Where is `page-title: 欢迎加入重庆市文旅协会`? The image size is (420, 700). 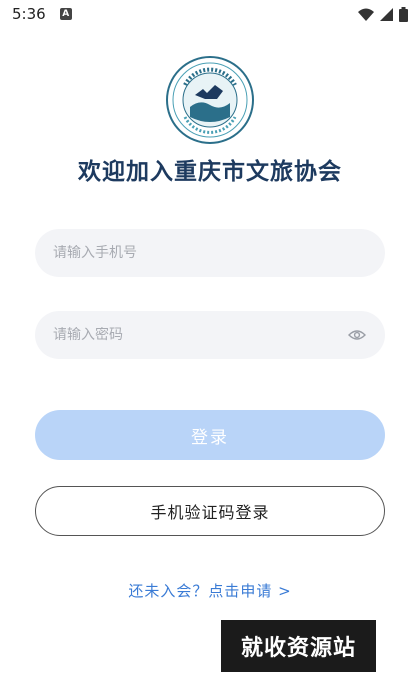
page-title: 欢迎加入重庆市文旅协会 is located at coordinates (210, 172).